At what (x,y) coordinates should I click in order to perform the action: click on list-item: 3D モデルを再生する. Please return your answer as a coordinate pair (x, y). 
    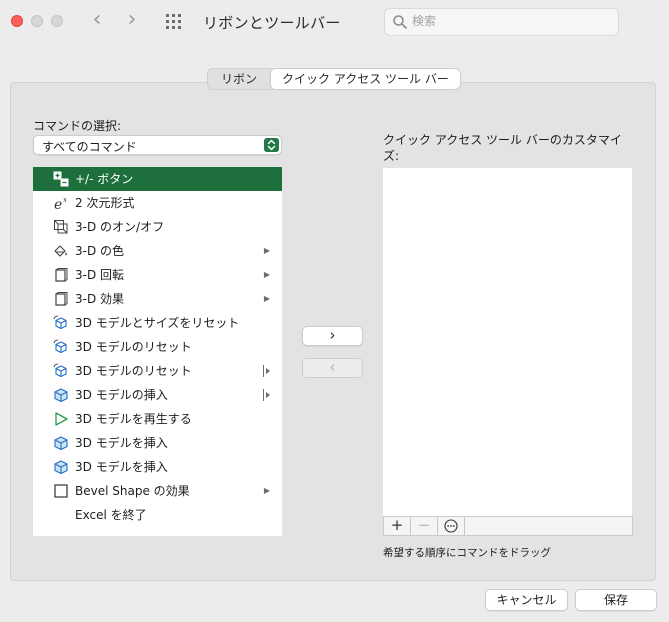
    Looking at the image, I should click on (157, 419).